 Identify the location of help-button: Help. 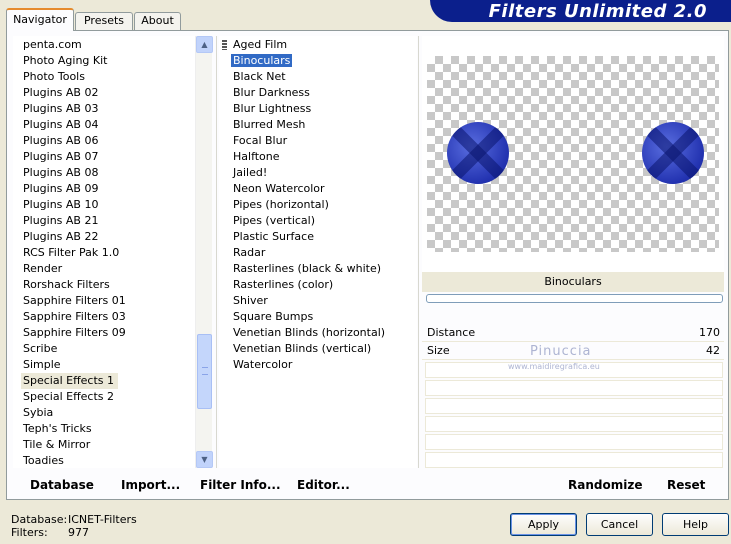
(695, 524).